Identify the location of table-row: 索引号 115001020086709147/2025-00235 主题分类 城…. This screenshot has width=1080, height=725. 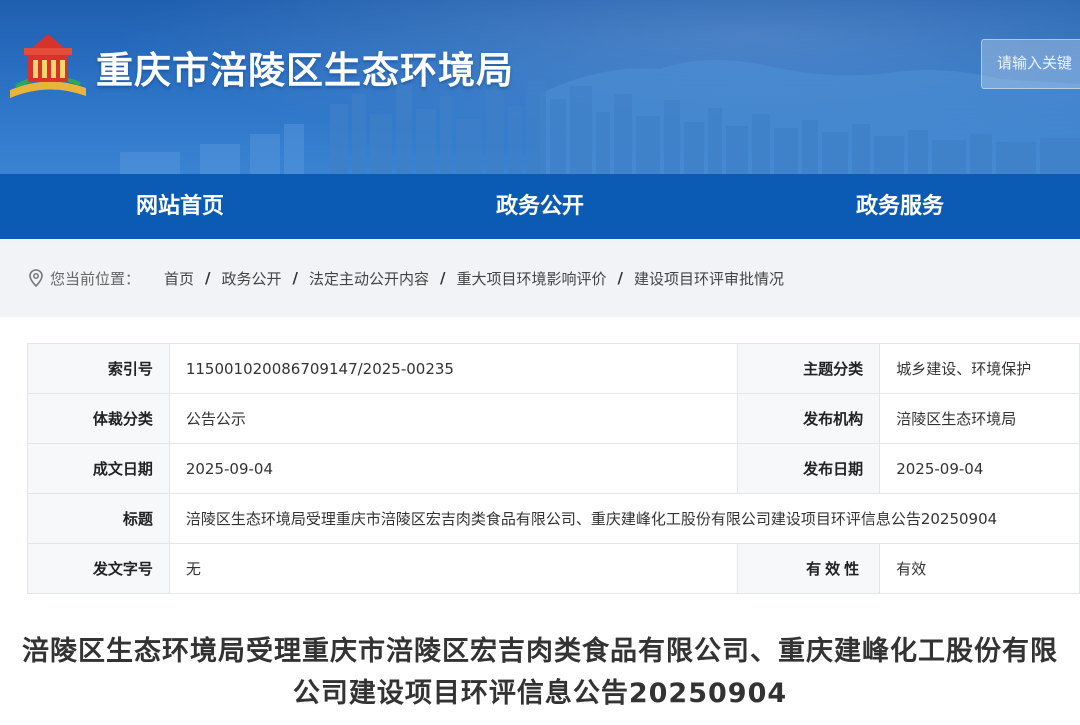
(553, 368).